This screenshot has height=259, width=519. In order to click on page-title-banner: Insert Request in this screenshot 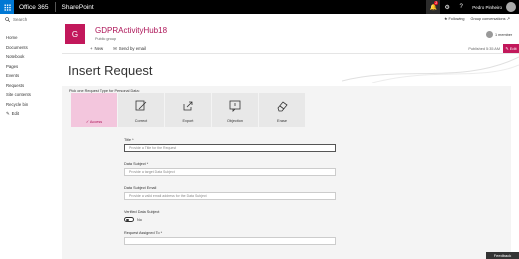, I will do `click(290, 69)`.